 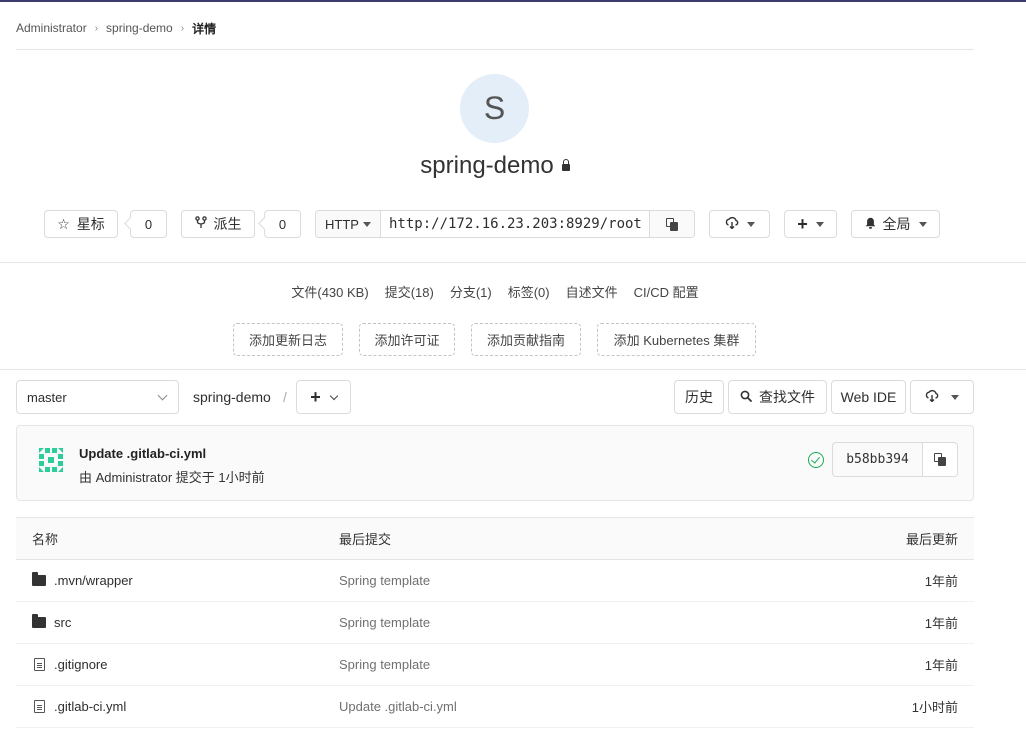 I want to click on row-name-link: .gitignore, so click(x=80, y=664).